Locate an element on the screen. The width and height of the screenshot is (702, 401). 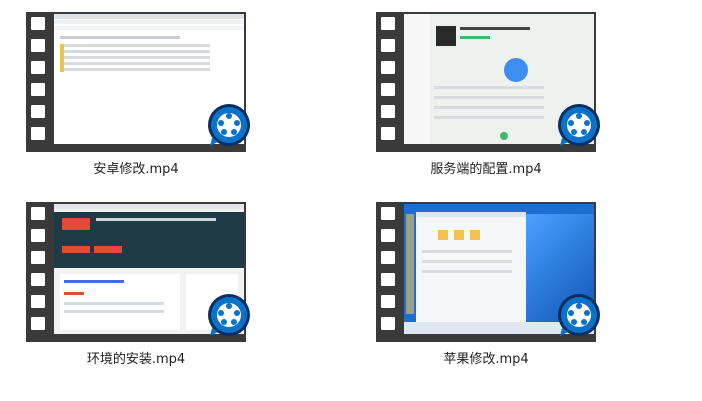
file-item: 服务端的配置.mp4 is located at coordinates (488, 99).